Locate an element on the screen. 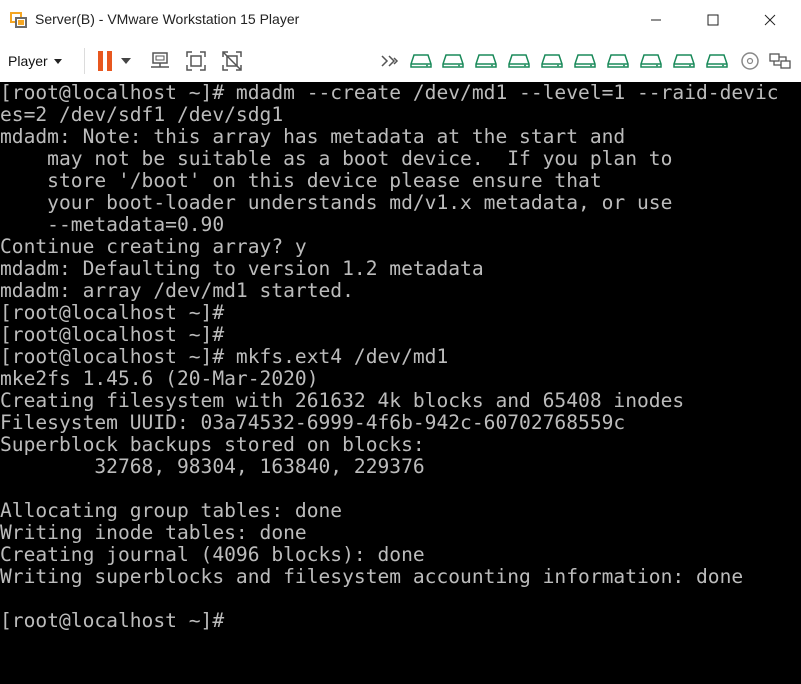 The image size is (801, 684). maximize-button is located at coordinates (713, 20).